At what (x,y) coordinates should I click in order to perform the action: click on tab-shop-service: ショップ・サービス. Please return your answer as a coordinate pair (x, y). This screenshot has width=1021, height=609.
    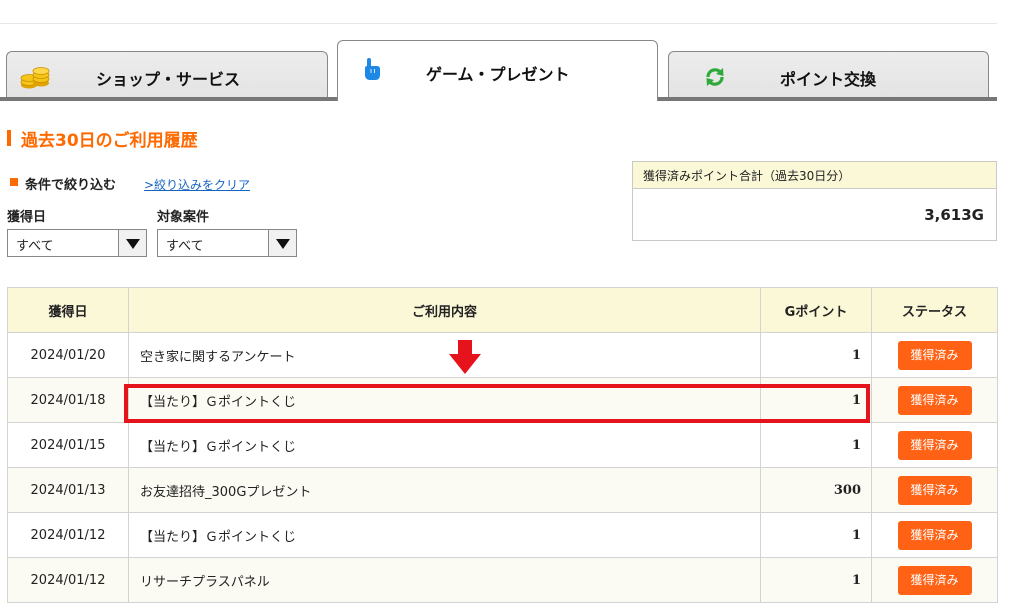
    Looking at the image, I should click on (167, 74).